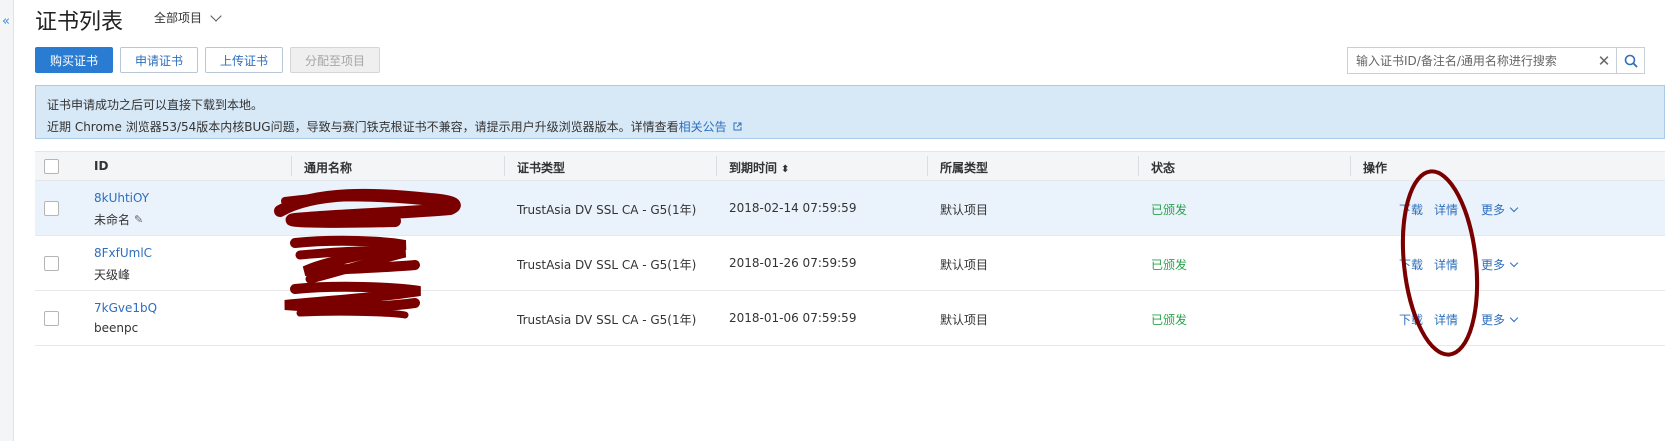  Describe the element at coordinates (737, 126) in the screenshot. I see `external-link-icon` at that location.